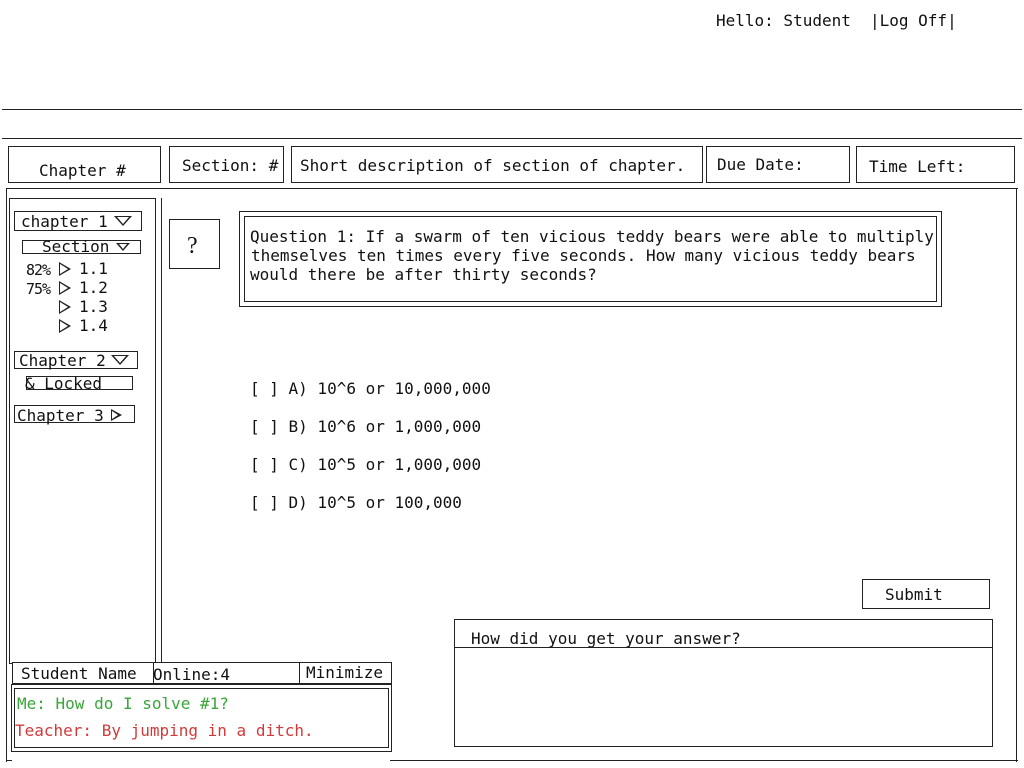  What do you see at coordinates (115, 415) in the screenshot?
I see `chevron-right-icon-inner` at bounding box center [115, 415].